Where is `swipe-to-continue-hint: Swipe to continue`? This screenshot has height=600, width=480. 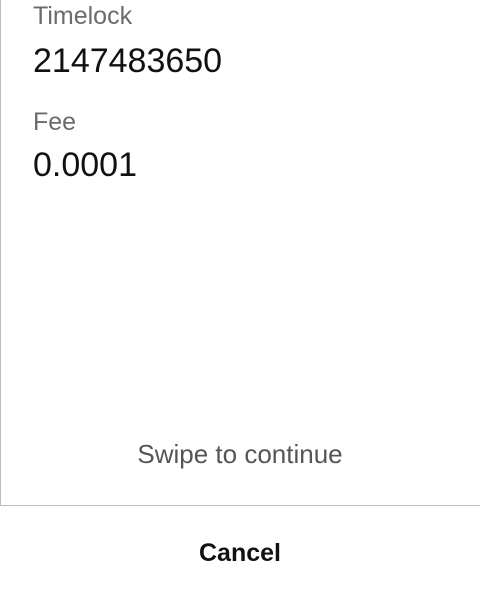 swipe-to-continue-hint: Swipe to continue is located at coordinates (240, 454).